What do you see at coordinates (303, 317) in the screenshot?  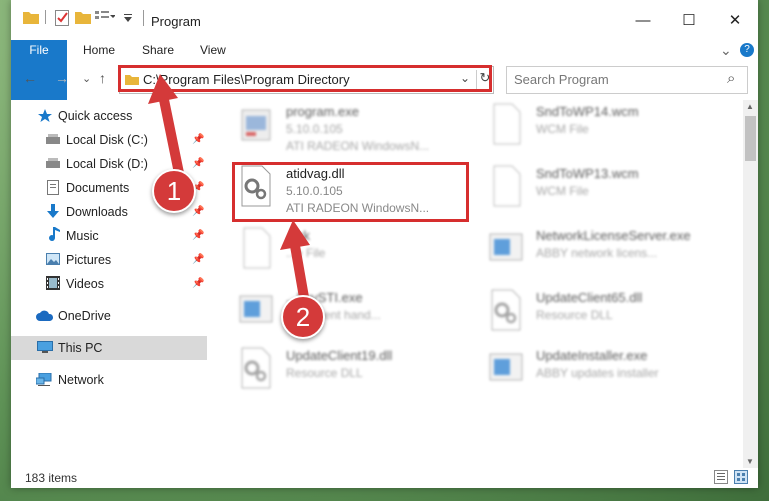 I see `step-badge-2: 2` at bounding box center [303, 317].